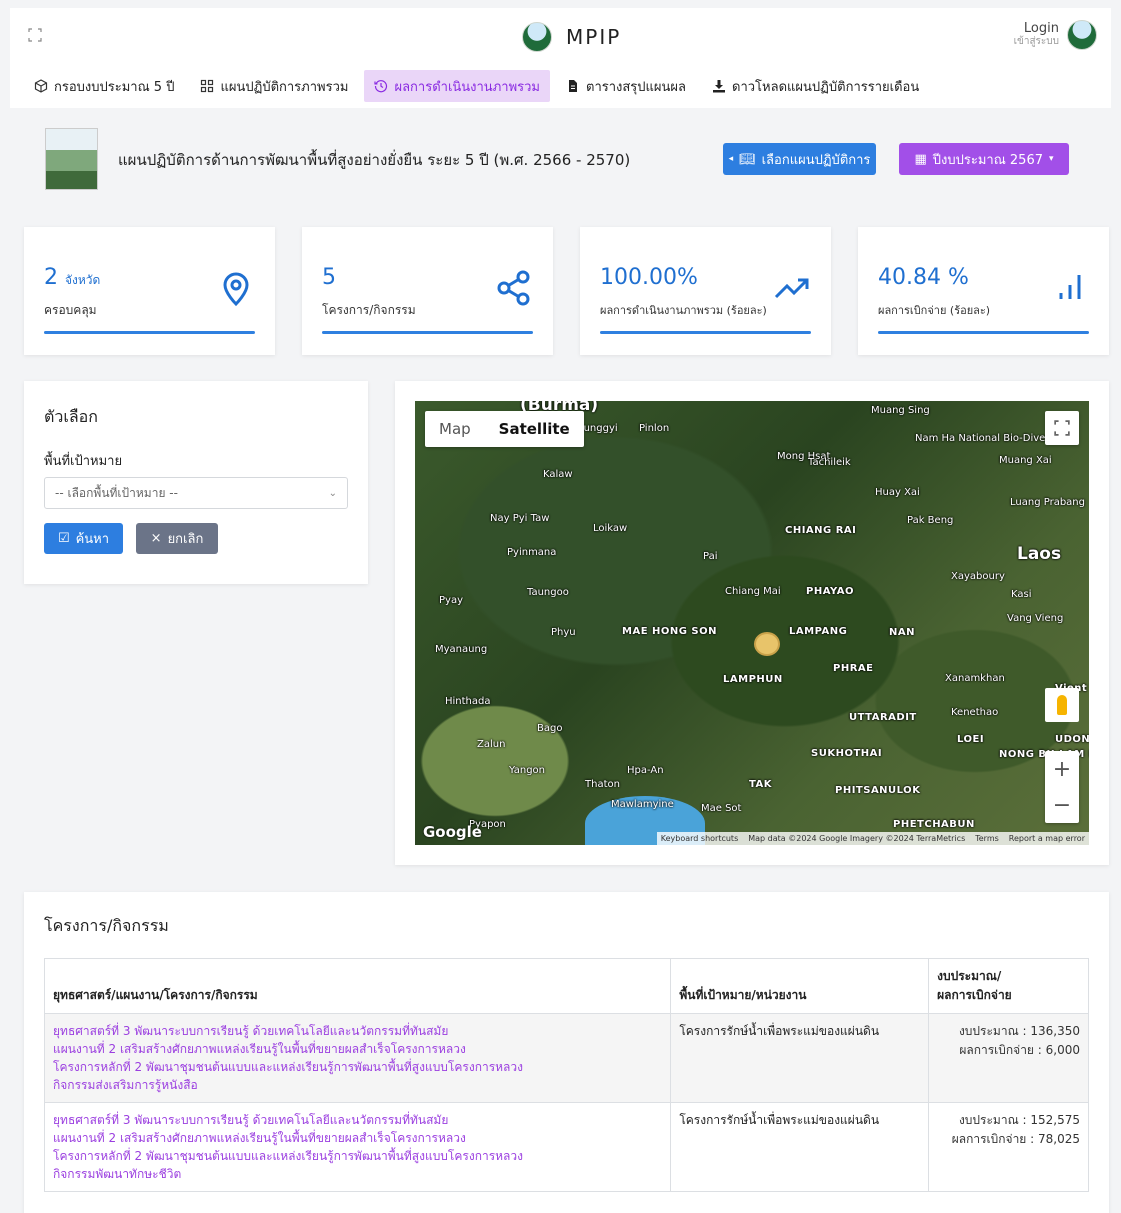 The width and height of the screenshot is (1121, 1213). Describe the element at coordinates (63, 538) in the screenshot. I see `check-square-icon: ☑︎` at that location.